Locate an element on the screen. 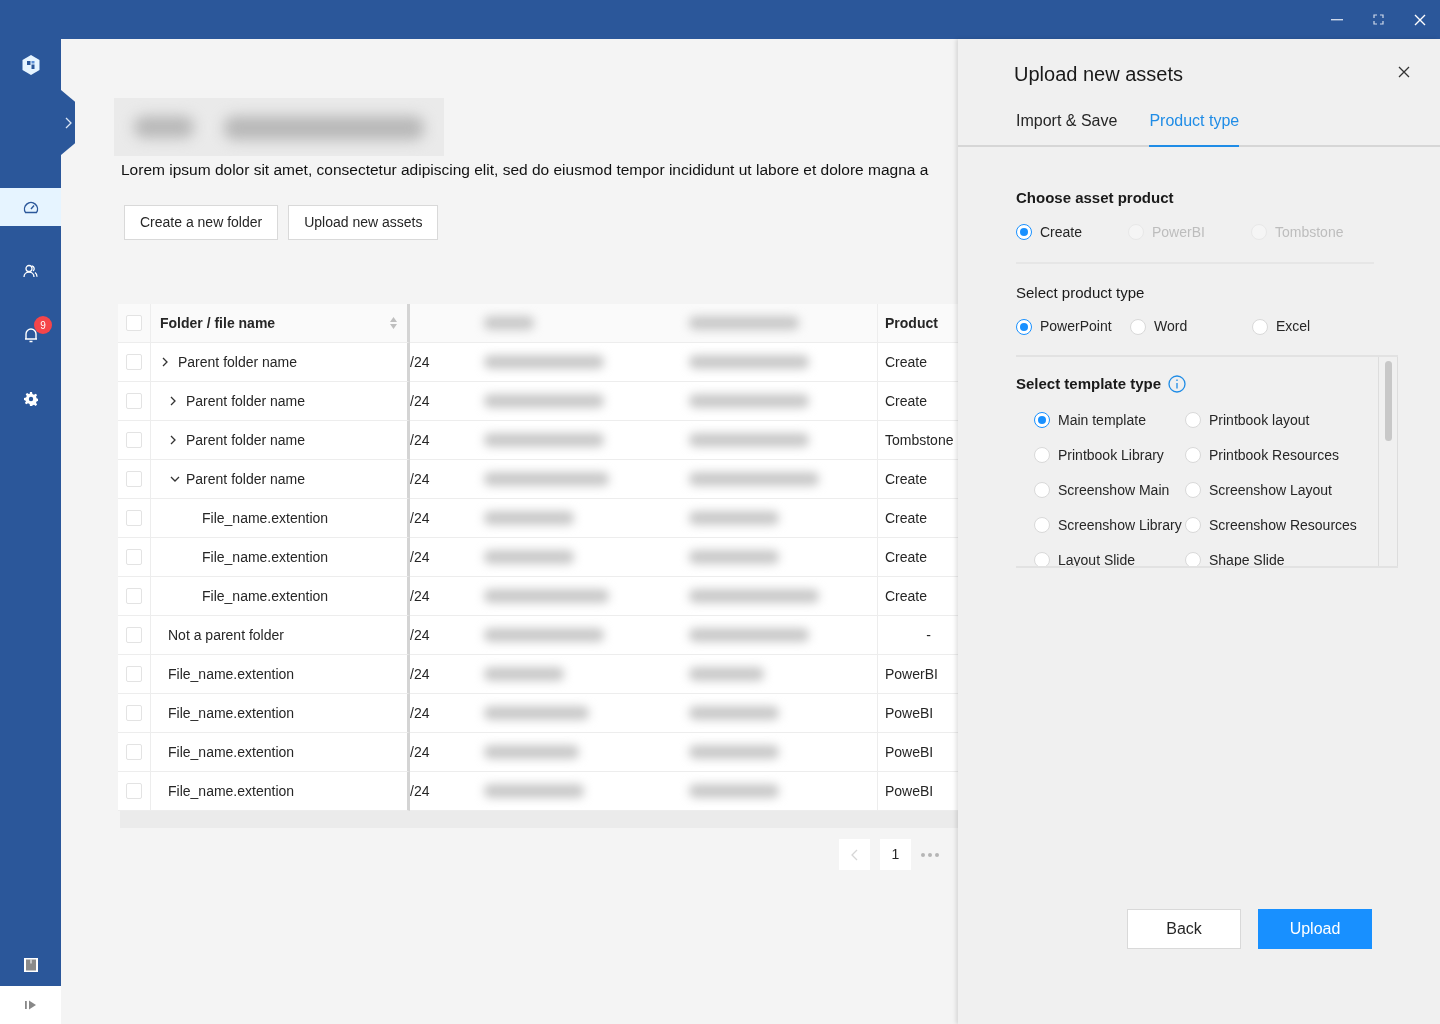 The image size is (1440, 1024). table-cell-text: PowerBI is located at coordinates (911, 674).